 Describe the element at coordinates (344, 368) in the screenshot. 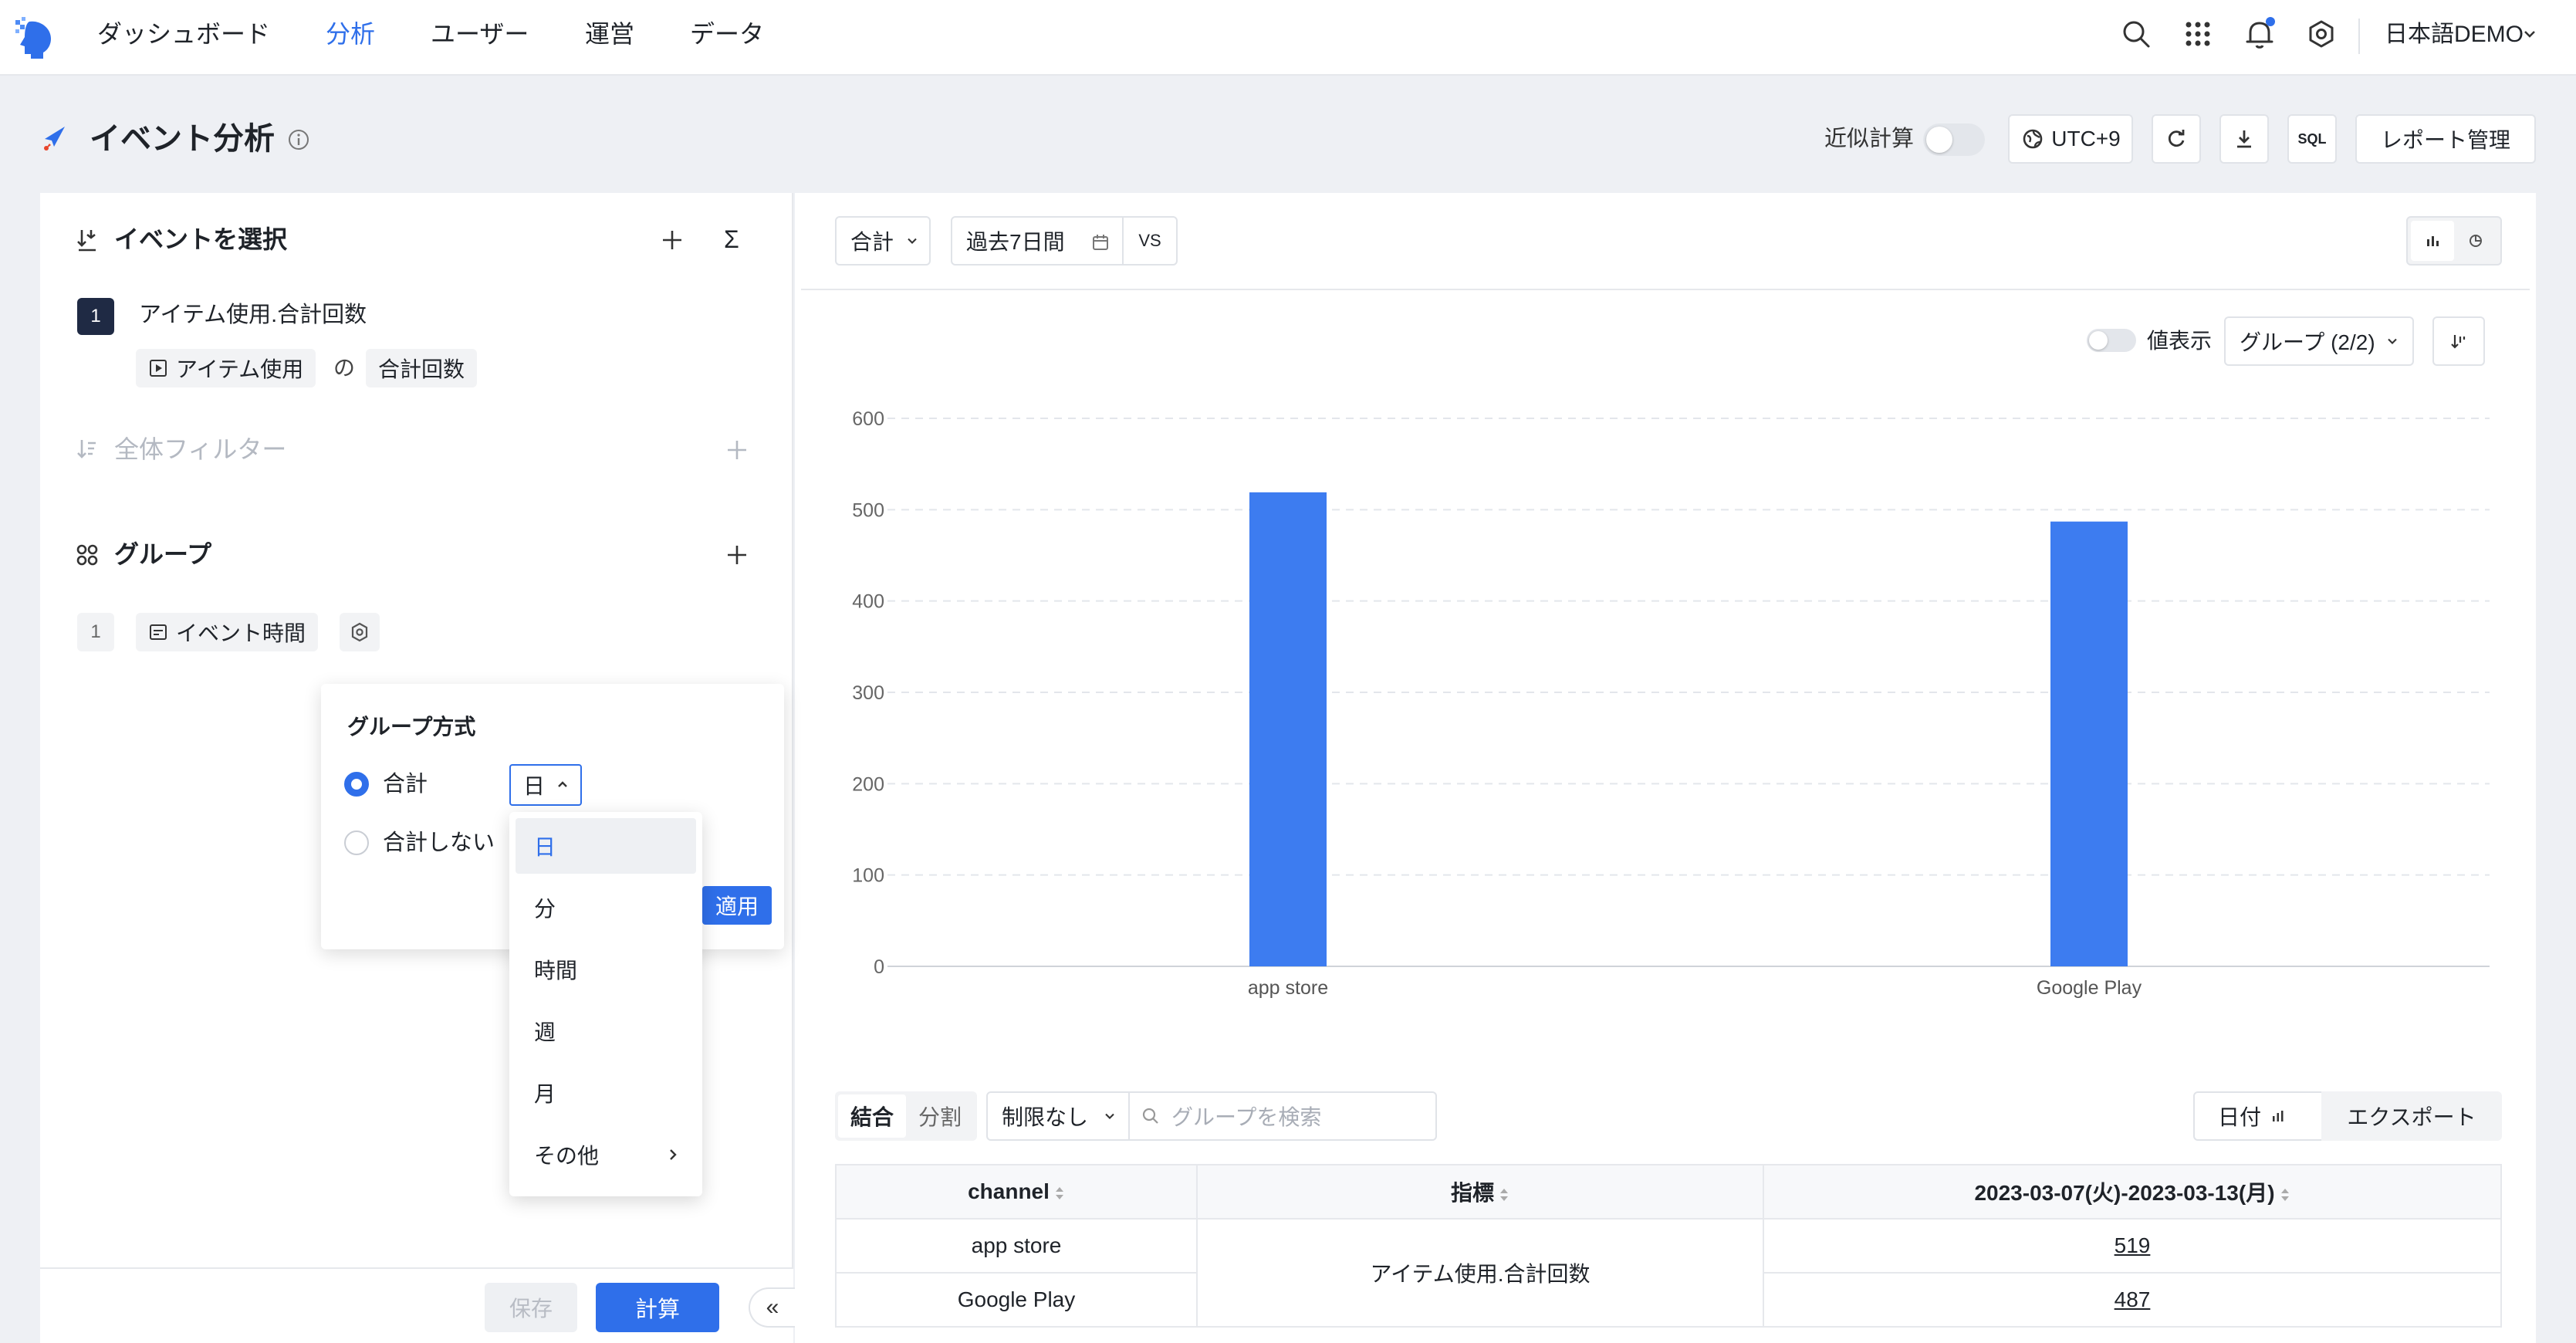

I see `of-connector: の` at that location.